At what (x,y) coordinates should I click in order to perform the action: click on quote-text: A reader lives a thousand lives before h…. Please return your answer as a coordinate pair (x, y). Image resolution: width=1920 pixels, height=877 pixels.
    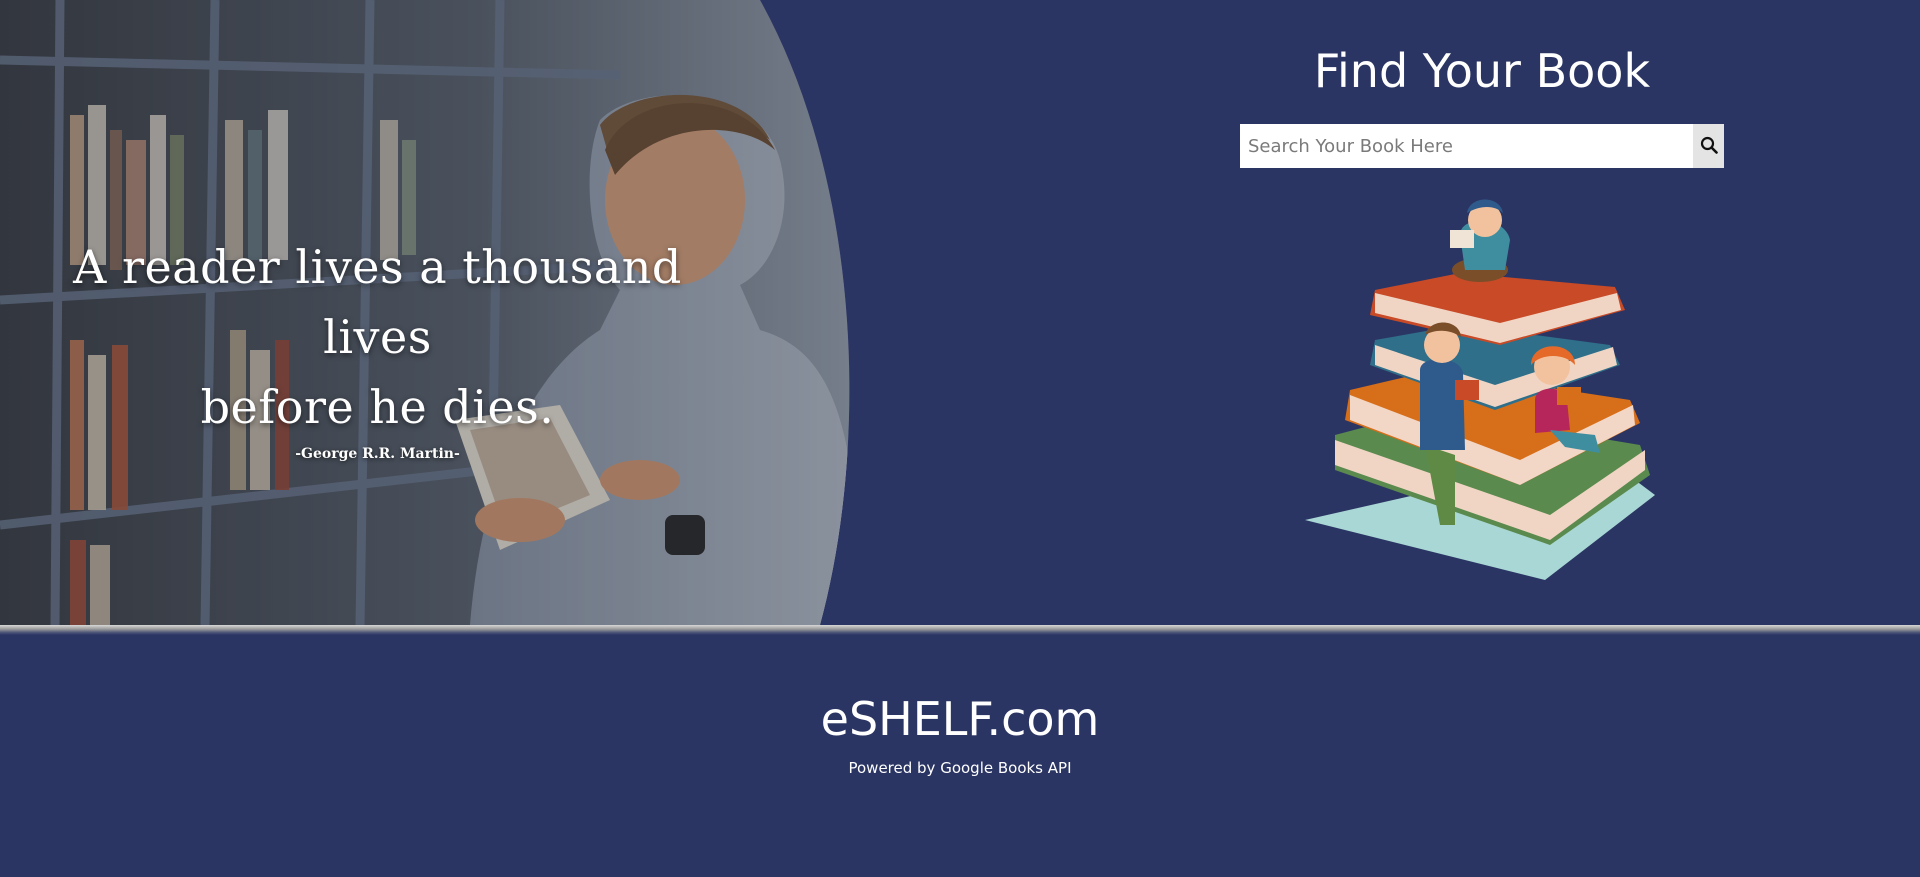
    Looking at the image, I should click on (377, 337).